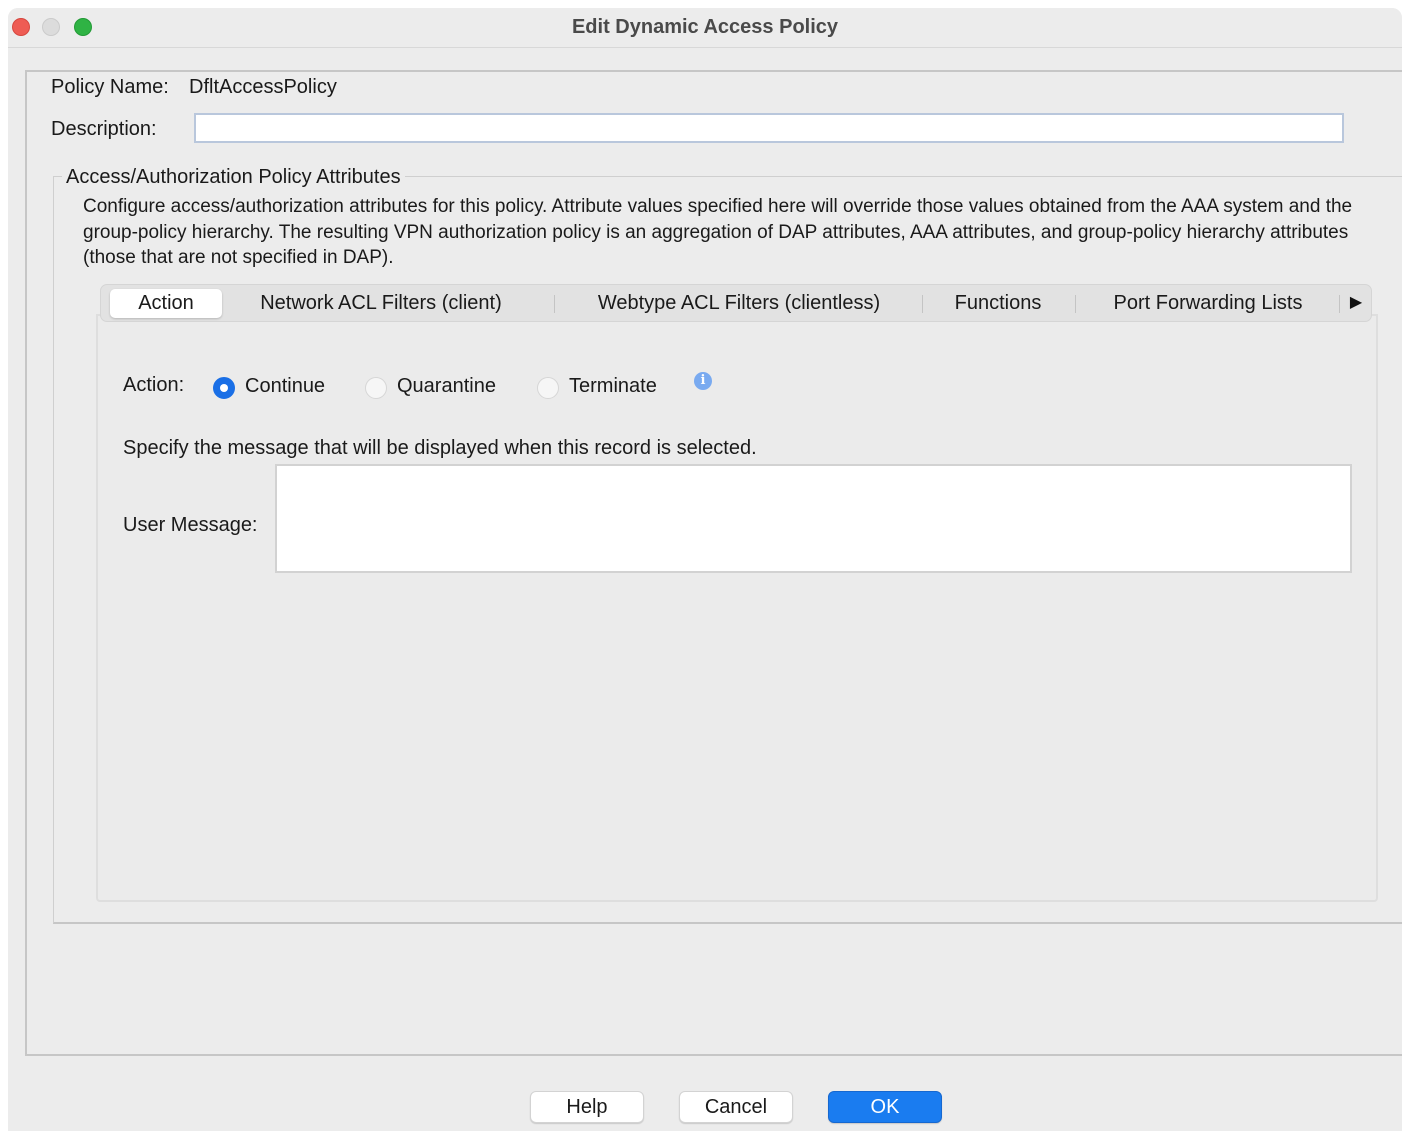 This screenshot has width=1406, height=1131. Describe the element at coordinates (233, 177) in the screenshot. I see `attributes-group-title: Access/Authorization Policy Attributes` at that location.